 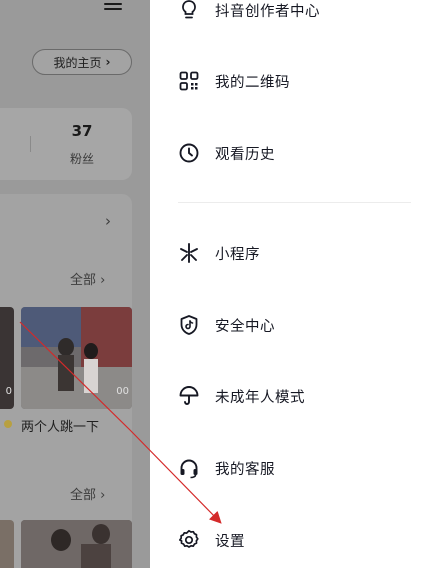 What do you see at coordinates (245, 326) in the screenshot?
I see `menu-label: 安全中心` at bounding box center [245, 326].